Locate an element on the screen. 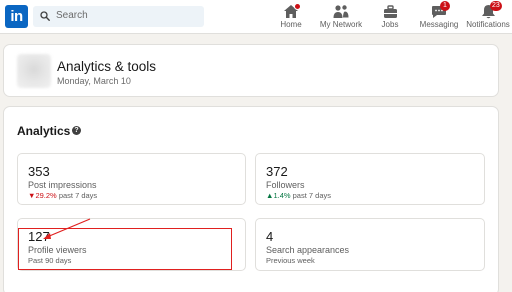 The image size is (512, 292). stat-search-appearances: 4 Search appearances Previous week is located at coordinates (370, 244).